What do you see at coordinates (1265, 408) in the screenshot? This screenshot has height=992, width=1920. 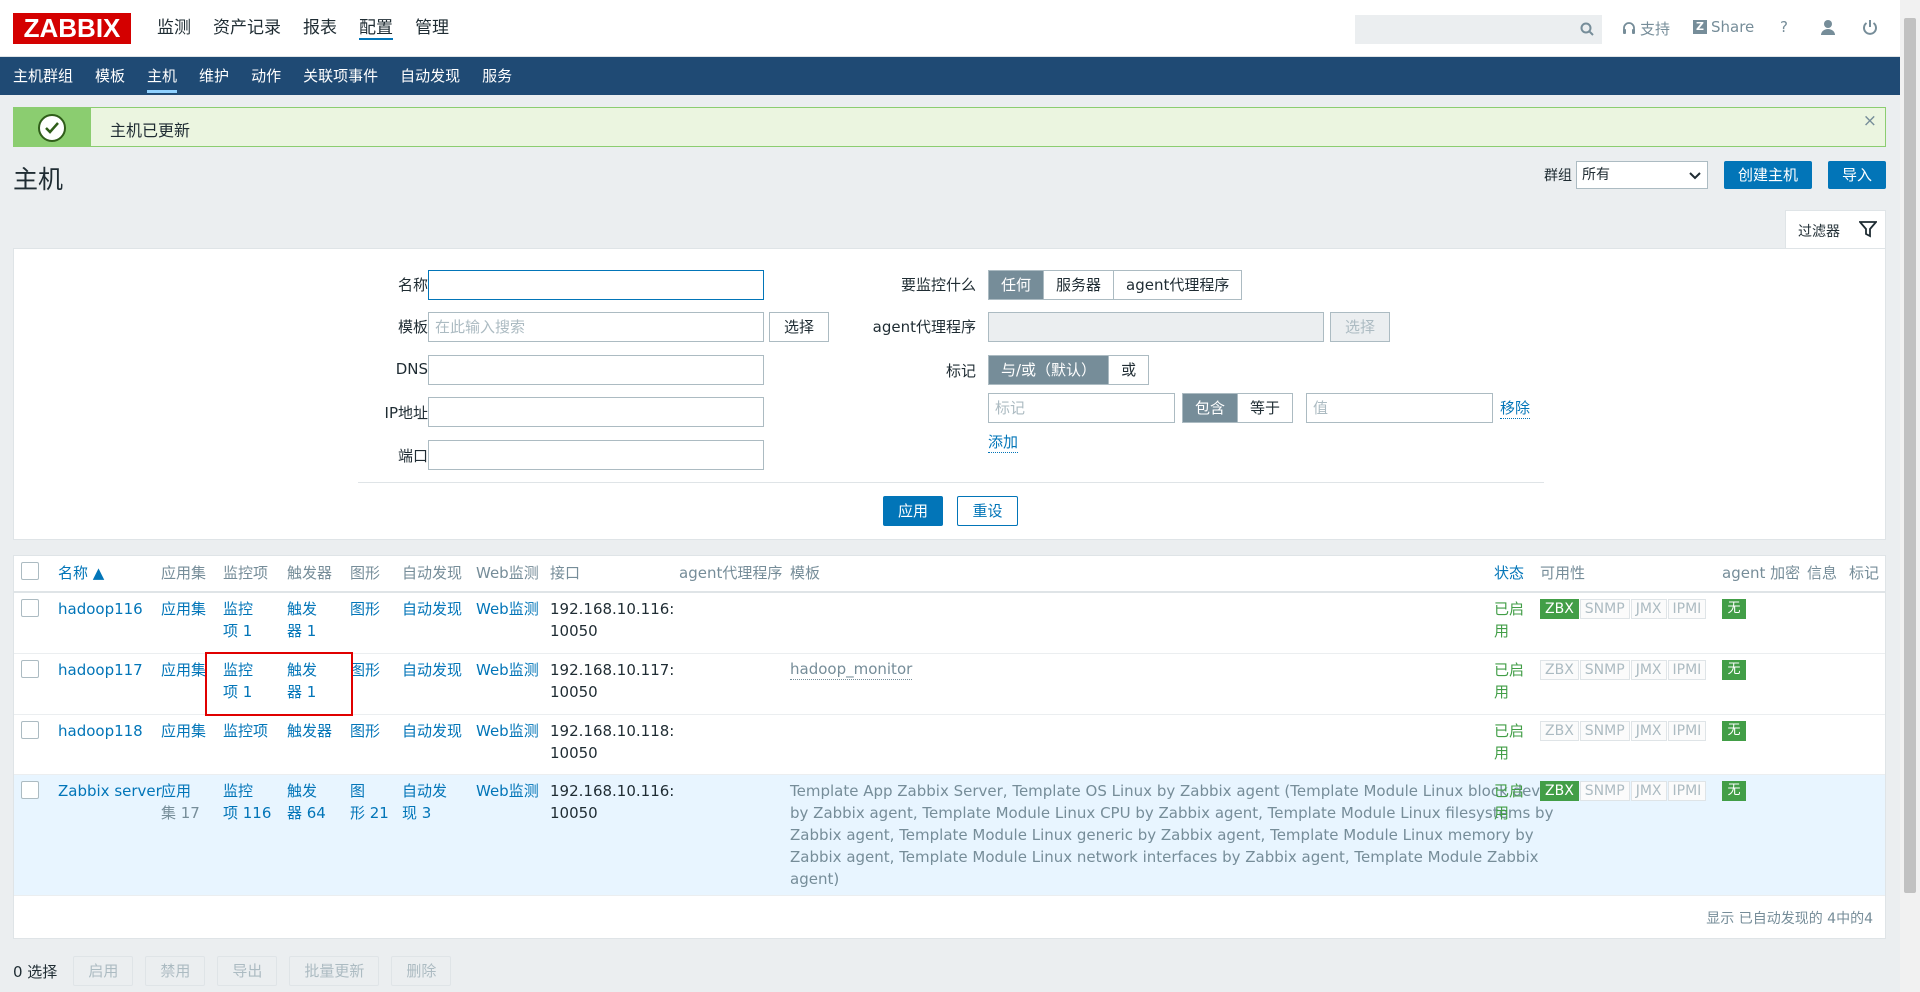 I see `tag-equals-option: 等于` at bounding box center [1265, 408].